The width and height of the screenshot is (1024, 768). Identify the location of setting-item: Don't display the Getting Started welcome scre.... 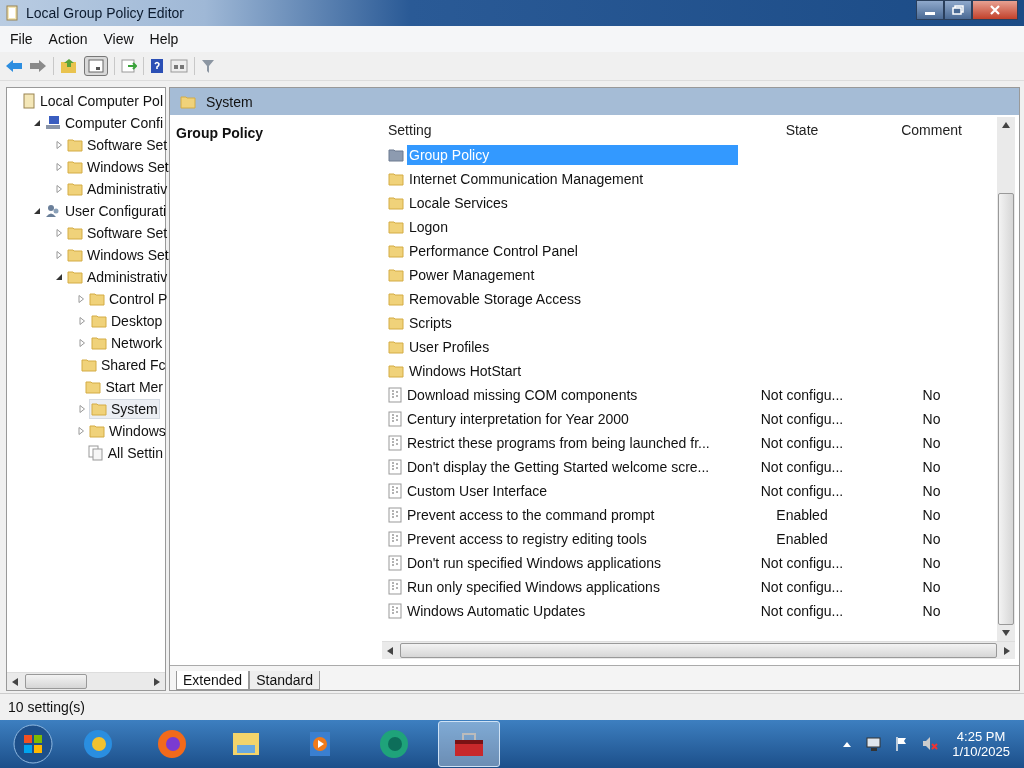
(558, 467).